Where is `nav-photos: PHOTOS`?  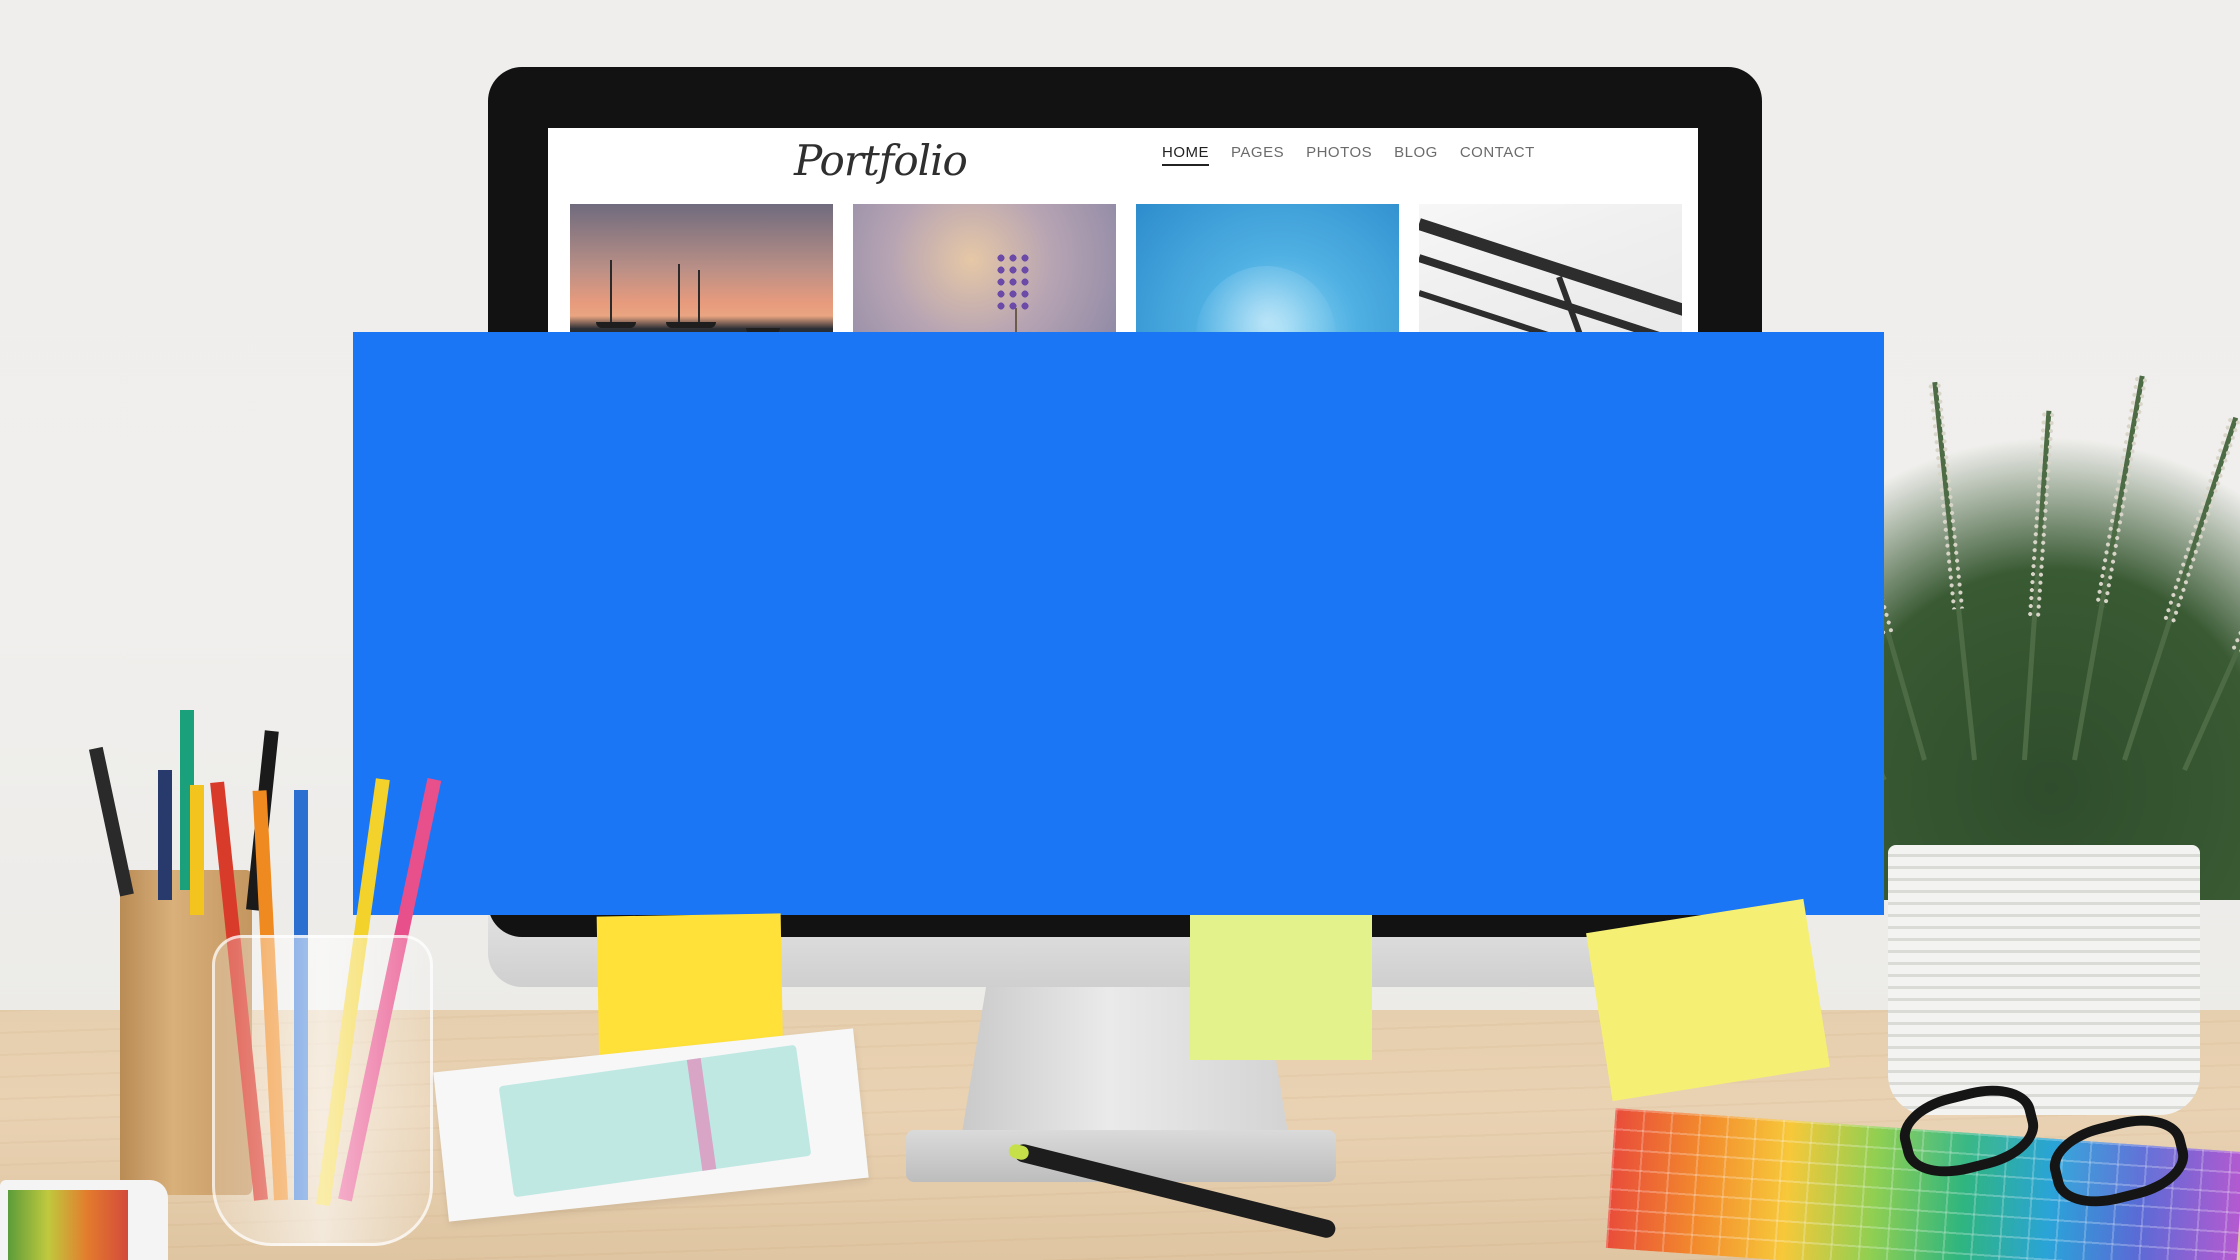
nav-photos: PHOTOS is located at coordinates (1339, 155).